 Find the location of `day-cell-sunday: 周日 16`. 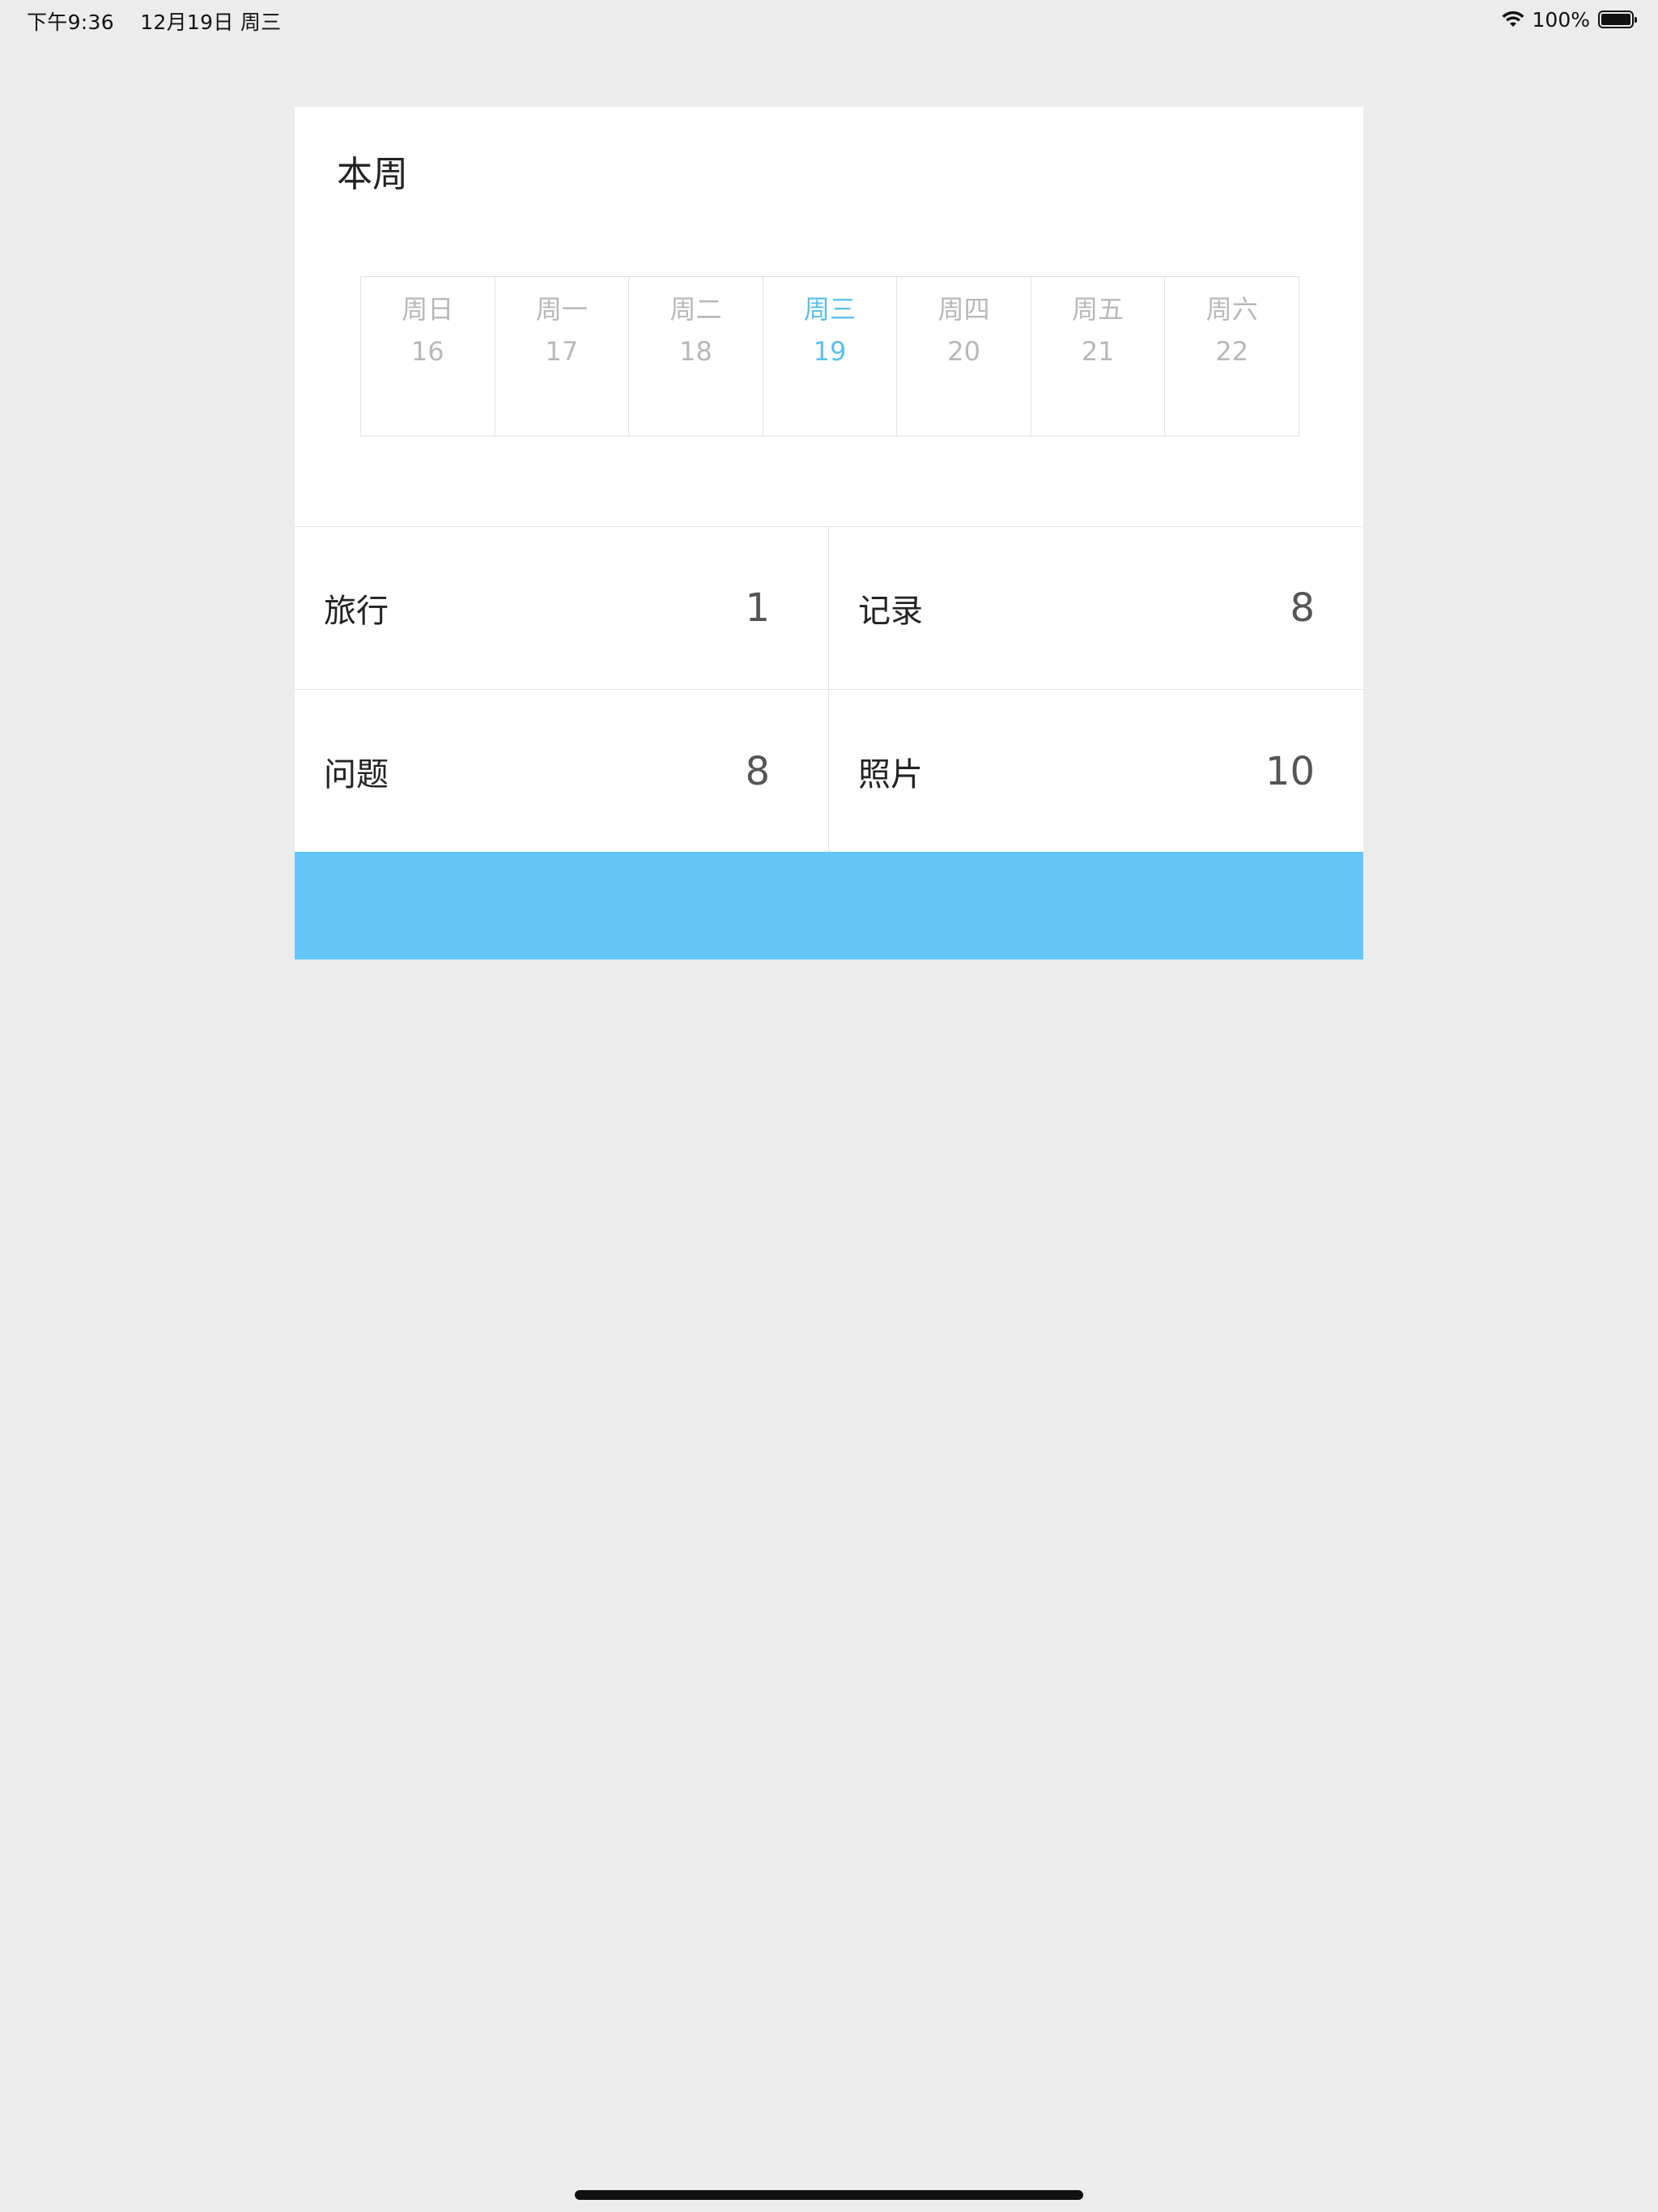

day-cell-sunday: 周日 16 is located at coordinates (428, 357).